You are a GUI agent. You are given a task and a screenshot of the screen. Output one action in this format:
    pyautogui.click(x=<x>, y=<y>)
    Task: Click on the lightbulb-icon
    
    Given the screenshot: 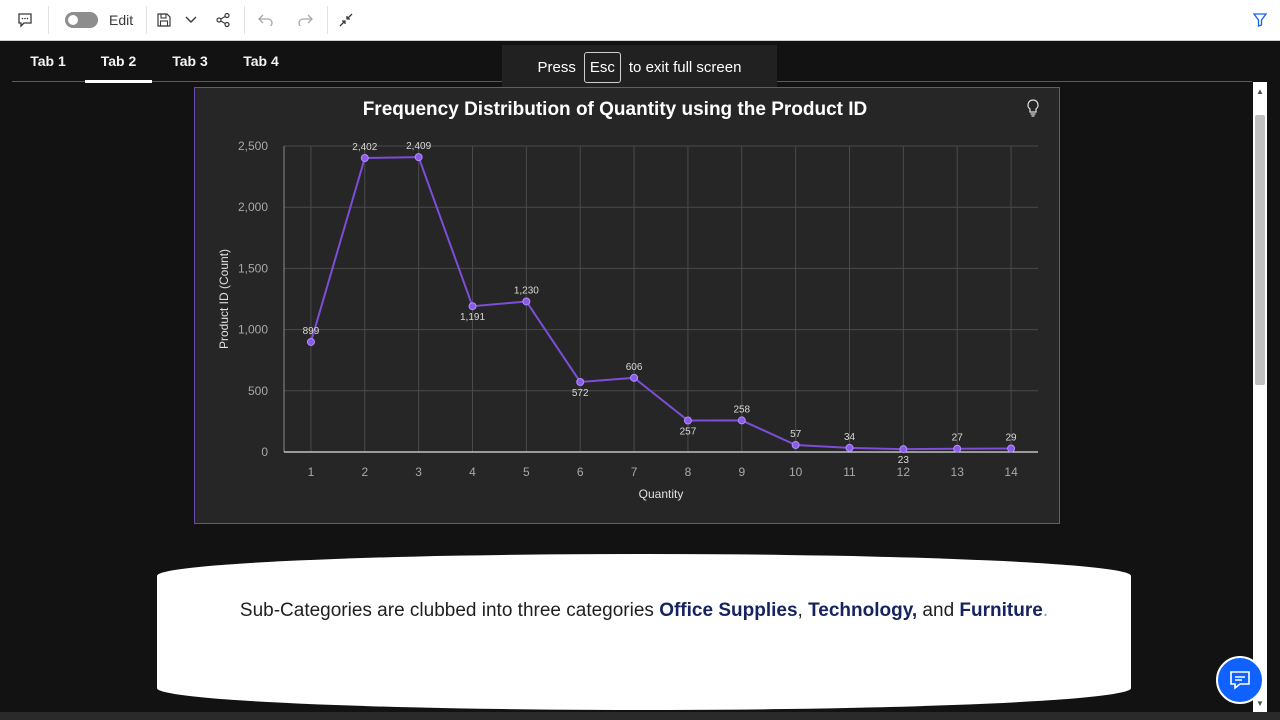 What is the action you would take?
    pyautogui.click(x=1033, y=108)
    